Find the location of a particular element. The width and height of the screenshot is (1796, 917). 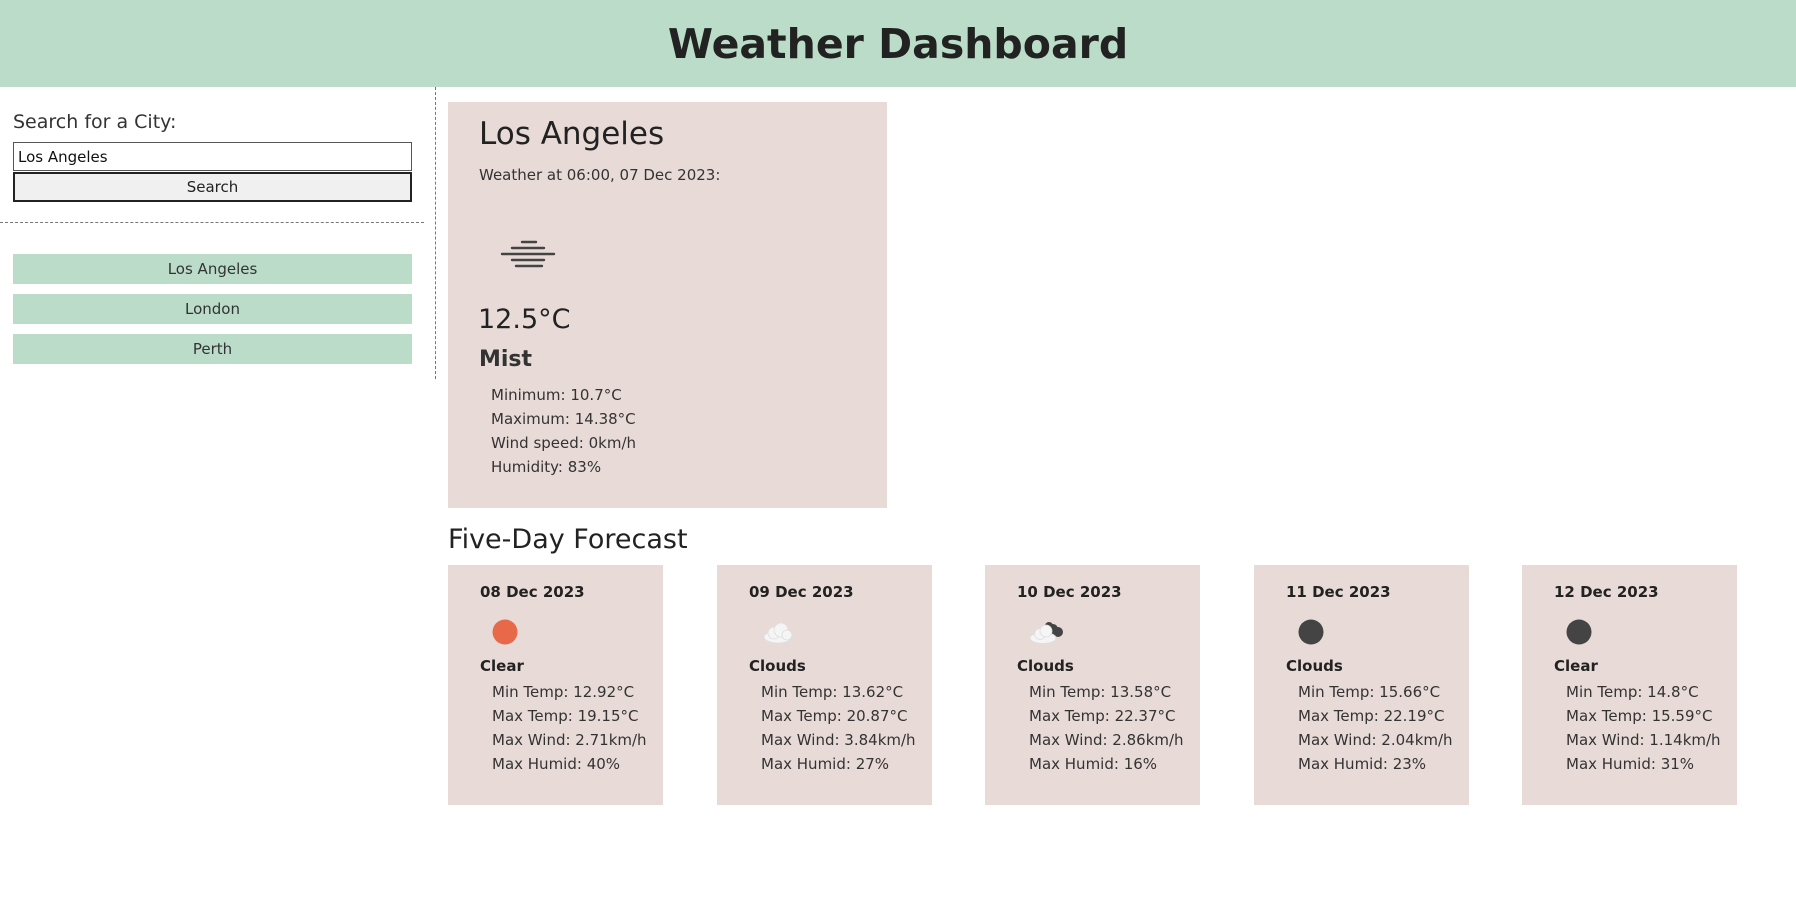

current-humidity: Humidity: 83% is located at coordinates (546, 467).